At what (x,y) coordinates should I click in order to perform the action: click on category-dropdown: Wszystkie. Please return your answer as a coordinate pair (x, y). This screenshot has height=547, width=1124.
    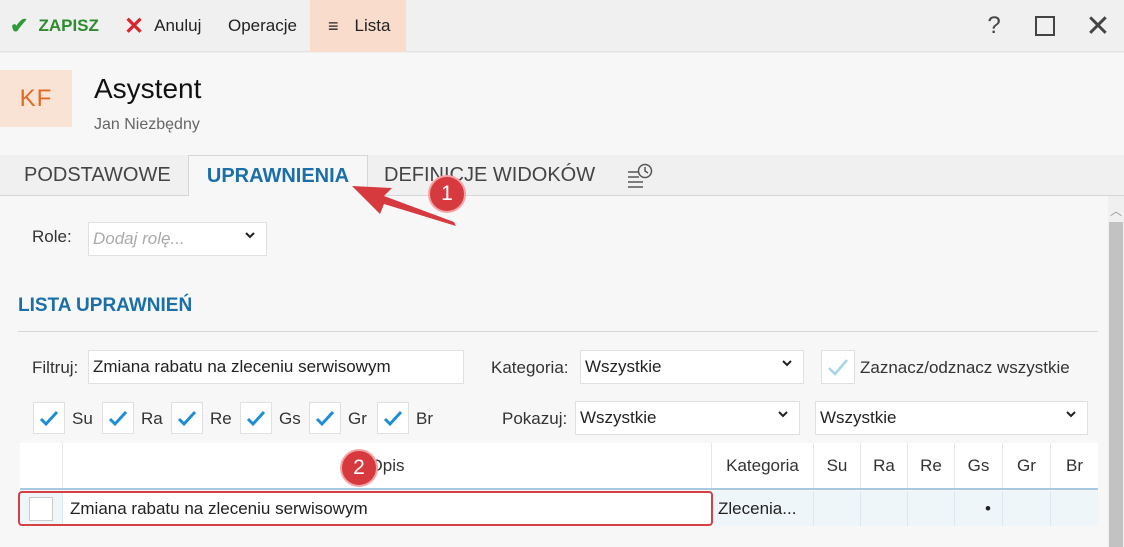
    Looking at the image, I should click on (692, 367).